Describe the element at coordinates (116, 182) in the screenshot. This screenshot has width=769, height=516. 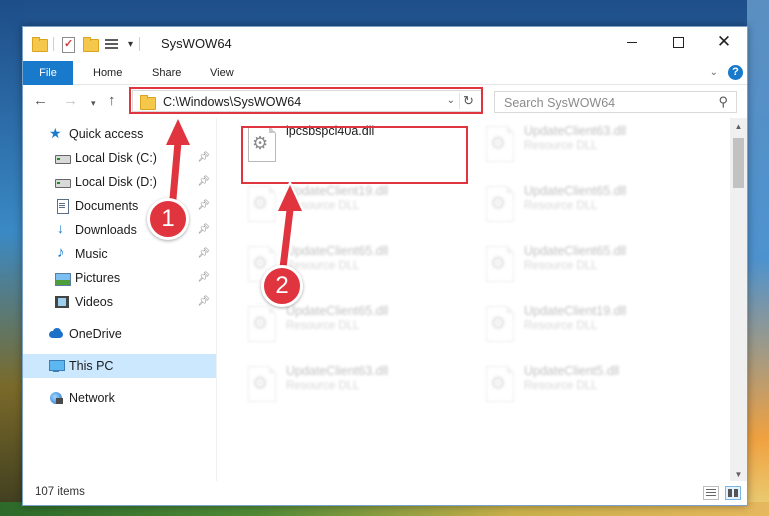
I see `sidebar-item-label: Local Disk (D:)` at that location.